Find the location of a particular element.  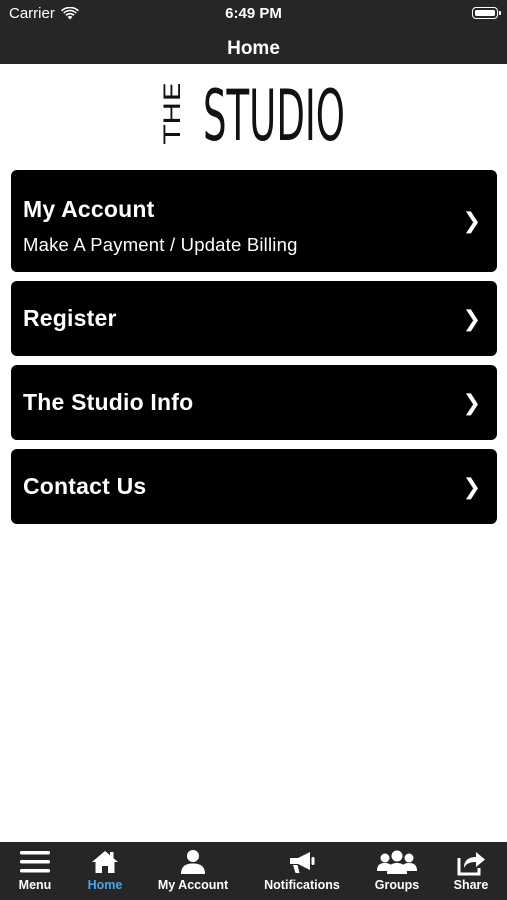

tab-my-account: My Account is located at coordinates (193, 871).